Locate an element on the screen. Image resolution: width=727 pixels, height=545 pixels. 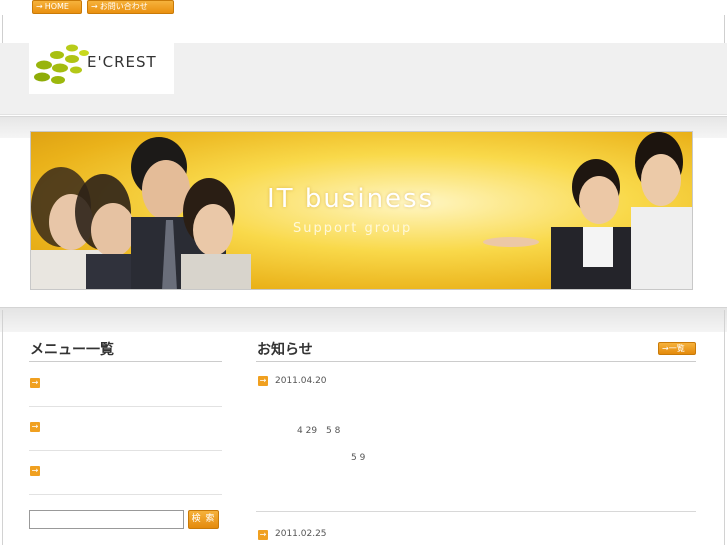
news-list-button: →一覧 is located at coordinates (677, 348).